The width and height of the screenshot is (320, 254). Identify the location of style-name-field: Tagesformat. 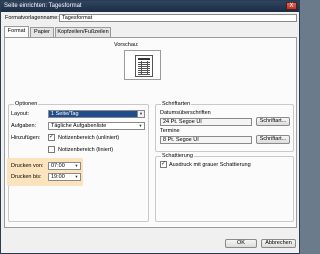
(178, 18).